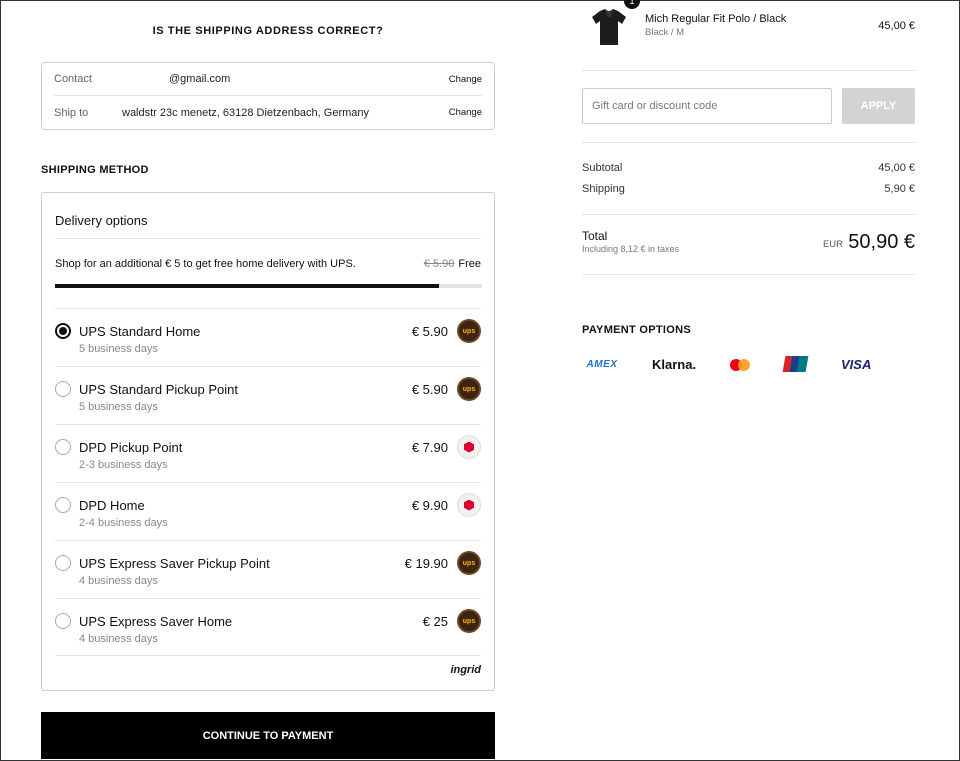 This screenshot has height=761, width=960. Describe the element at coordinates (741, 364) in the screenshot. I see `mastercard-icon` at that location.